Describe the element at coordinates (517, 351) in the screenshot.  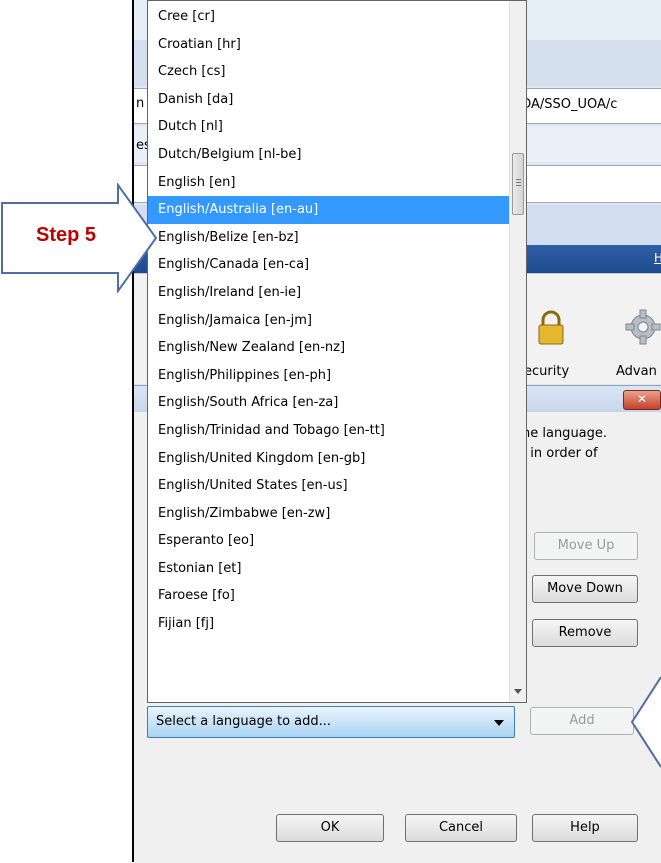
I see `list-scrollbar` at that location.